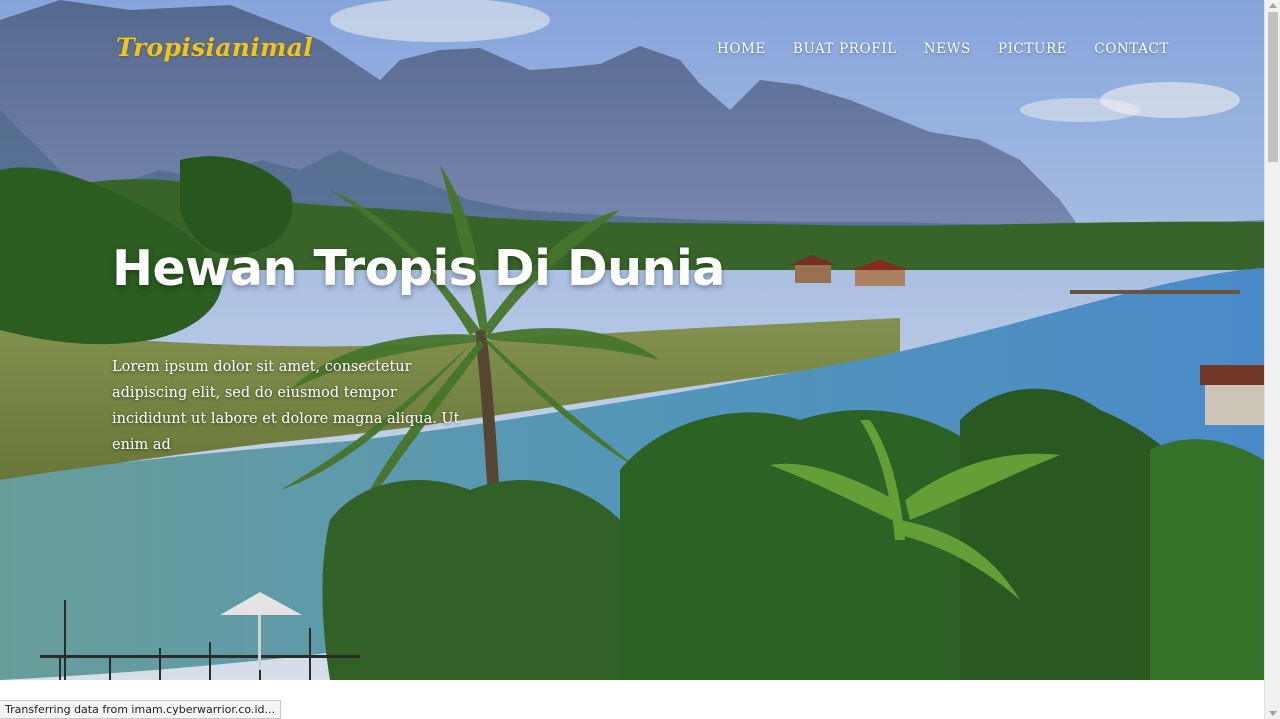 This screenshot has height=719, width=1280. Describe the element at coordinates (418, 268) in the screenshot. I see `hero-title: Hewan Tropis Di Dunia` at that location.